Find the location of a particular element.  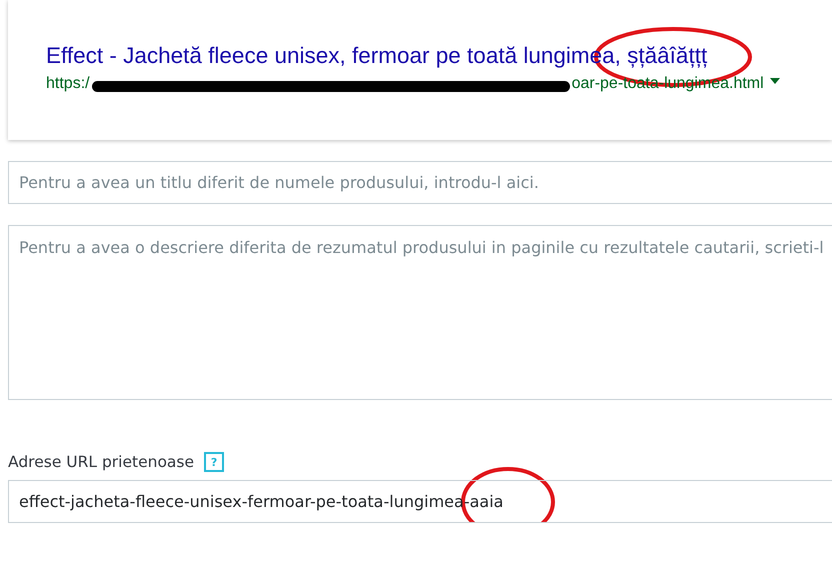

url-text: oar-pe-toata-lungimea.html is located at coordinates (668, 84).